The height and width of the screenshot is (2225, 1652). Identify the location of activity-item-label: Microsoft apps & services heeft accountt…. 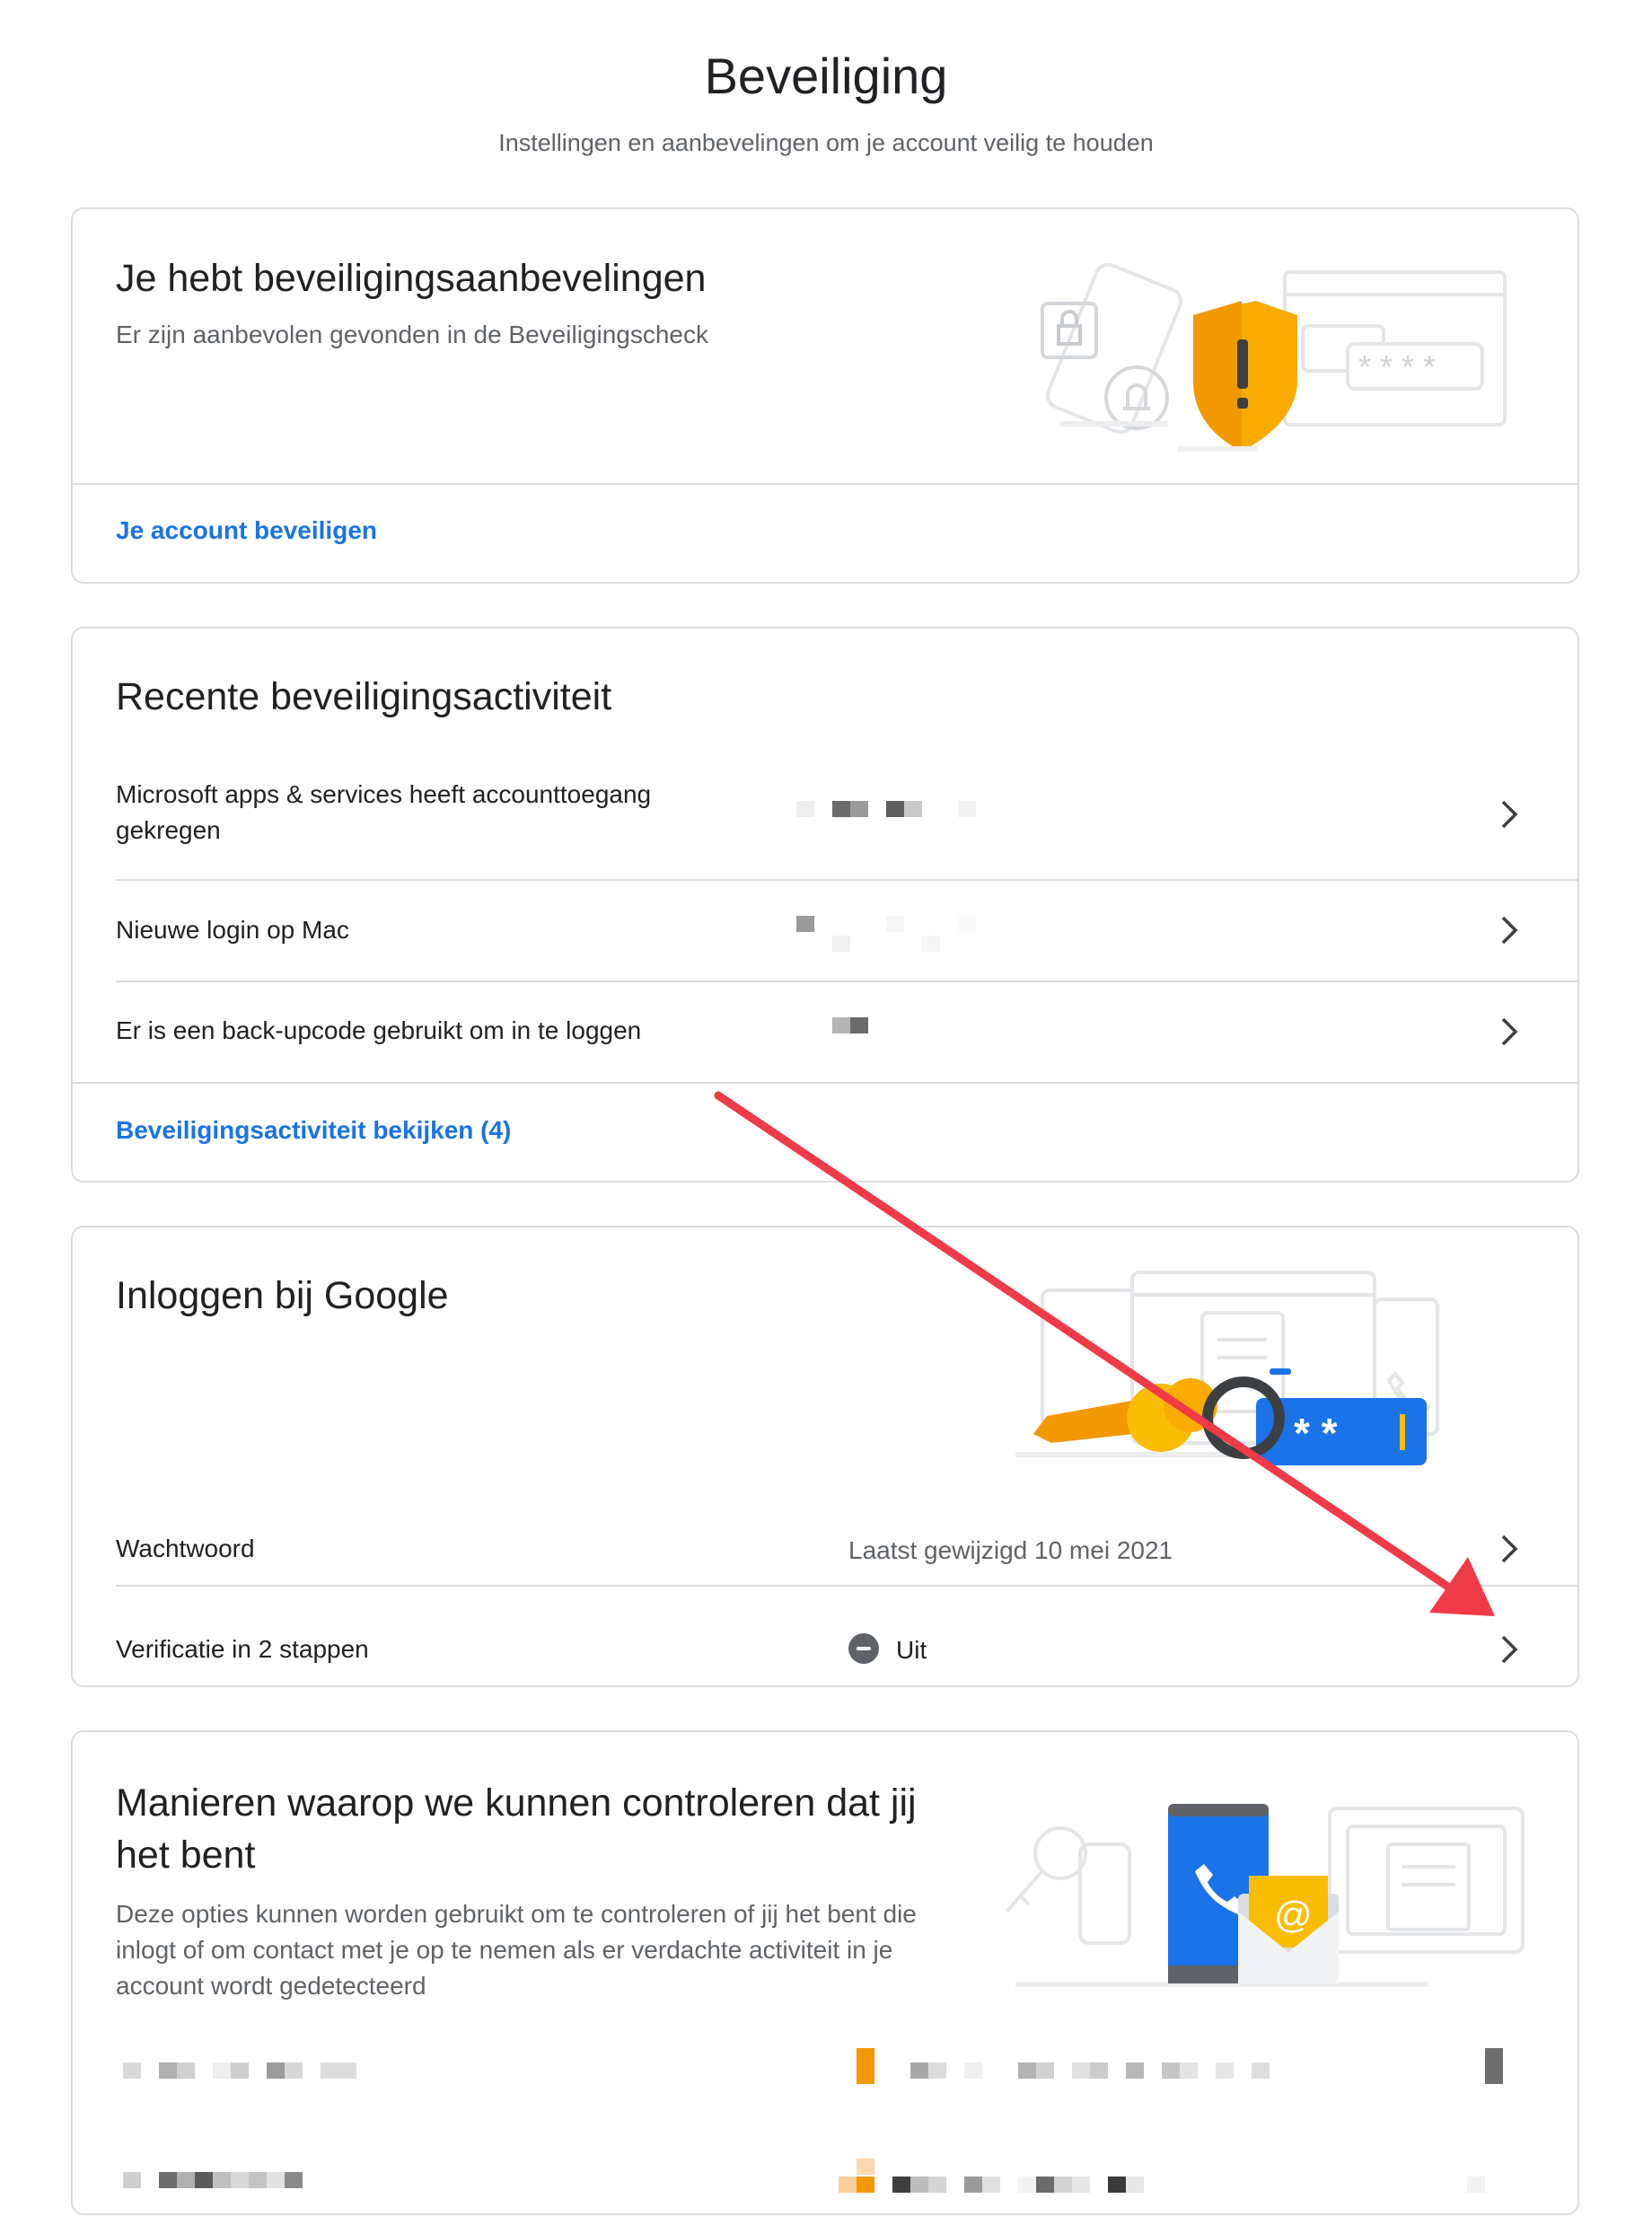
(421, 813).